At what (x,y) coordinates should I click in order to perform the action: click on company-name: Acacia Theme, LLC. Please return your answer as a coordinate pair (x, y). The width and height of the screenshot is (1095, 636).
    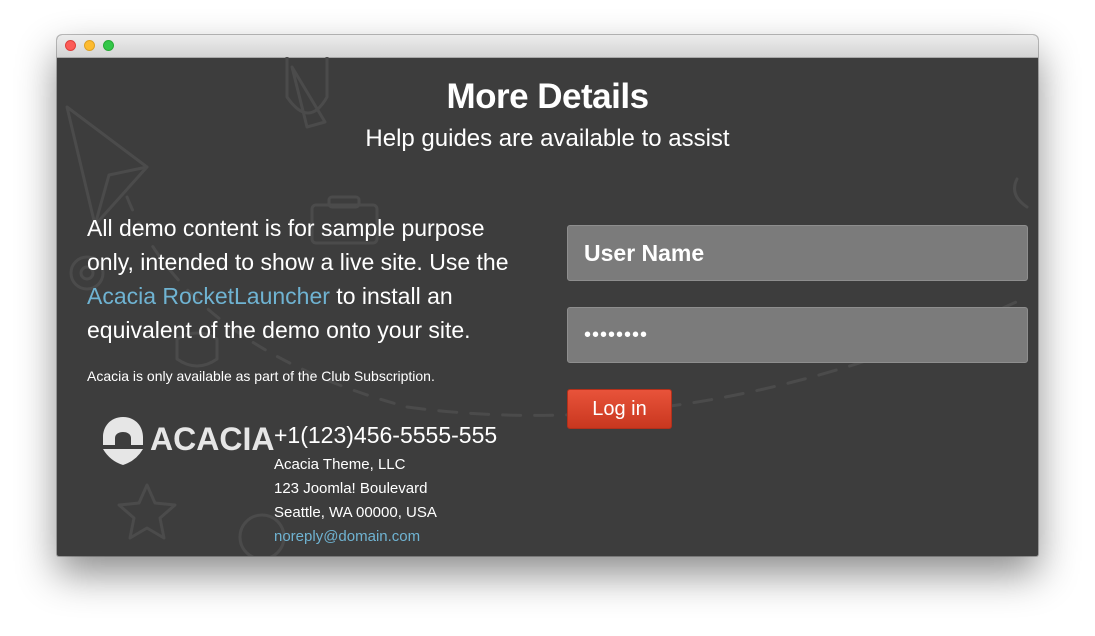
    Looking at the image, I should click on (340, 464).